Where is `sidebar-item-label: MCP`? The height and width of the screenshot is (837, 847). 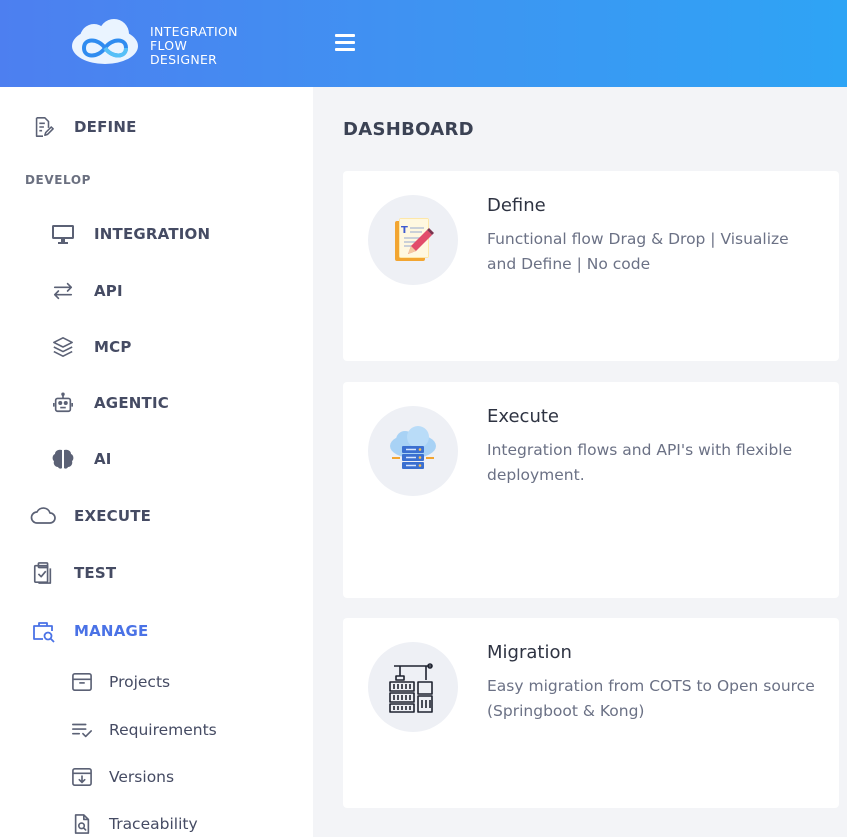
sidebar-item-label: MCP is located at coordinates (113, 347).